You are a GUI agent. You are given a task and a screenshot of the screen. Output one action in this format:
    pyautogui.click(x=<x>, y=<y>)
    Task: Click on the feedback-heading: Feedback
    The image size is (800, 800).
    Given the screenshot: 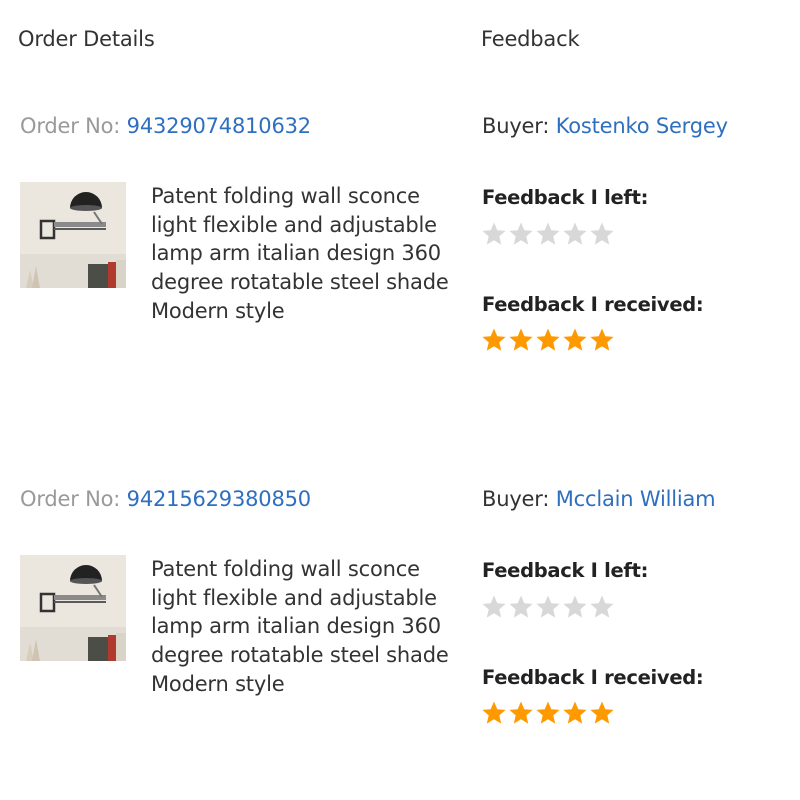 What is the action you would take?
    pyautogui.click(x=530, y=39)
    